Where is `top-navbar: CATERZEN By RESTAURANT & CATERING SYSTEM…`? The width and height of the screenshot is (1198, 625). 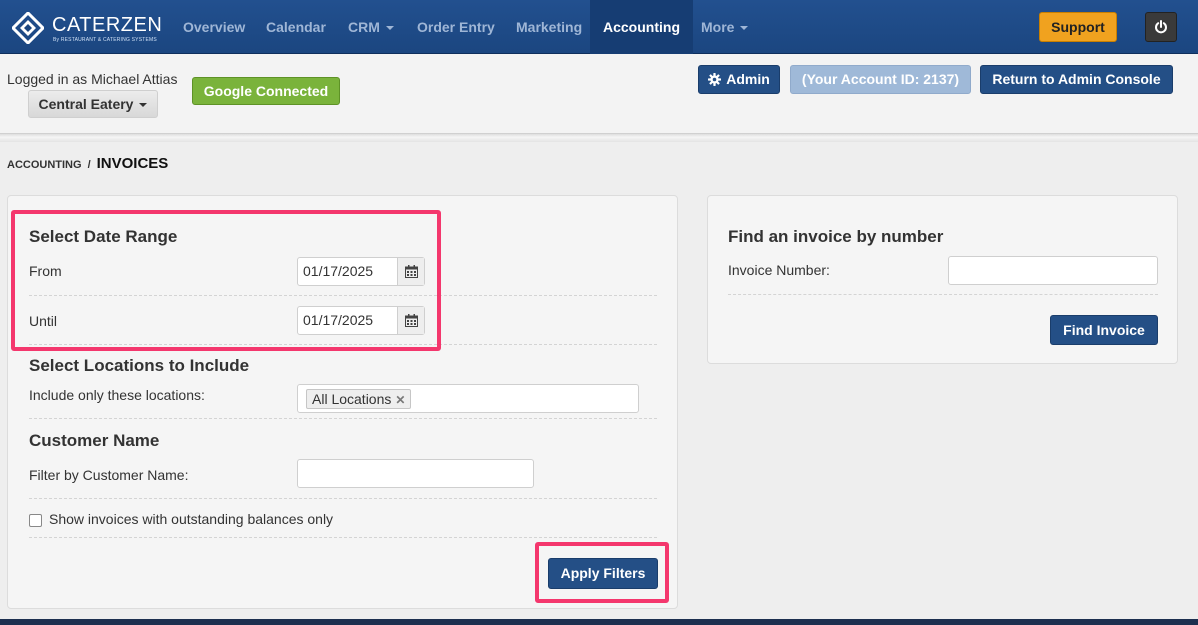 top-navbar: CATERZEN By RESTAURANT & CATERING SYSTEM… is located at coordinates (599, 27).